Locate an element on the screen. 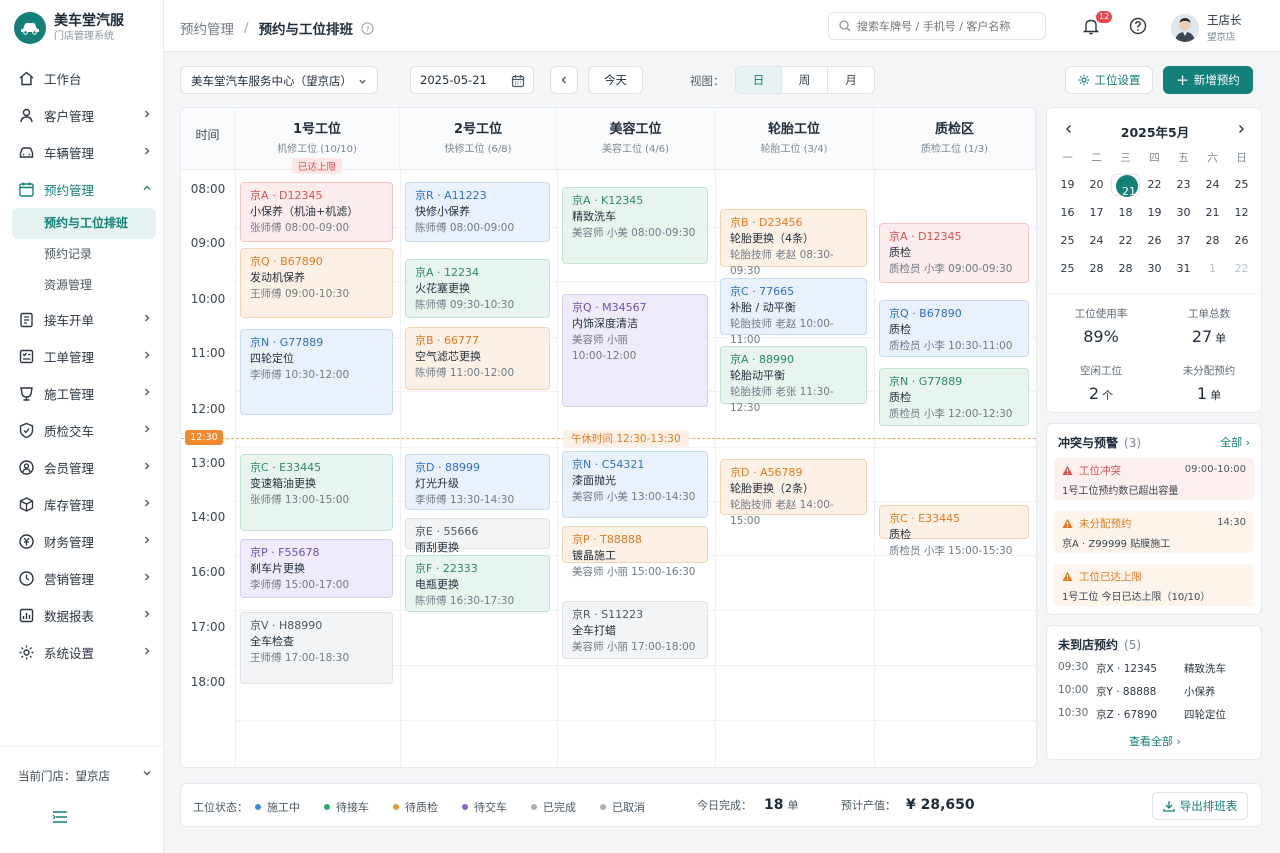  appointment-card: 京A · 12234 火花塞更换 陈师傅 09:30-10:30 is located at coordinates (477, 288).